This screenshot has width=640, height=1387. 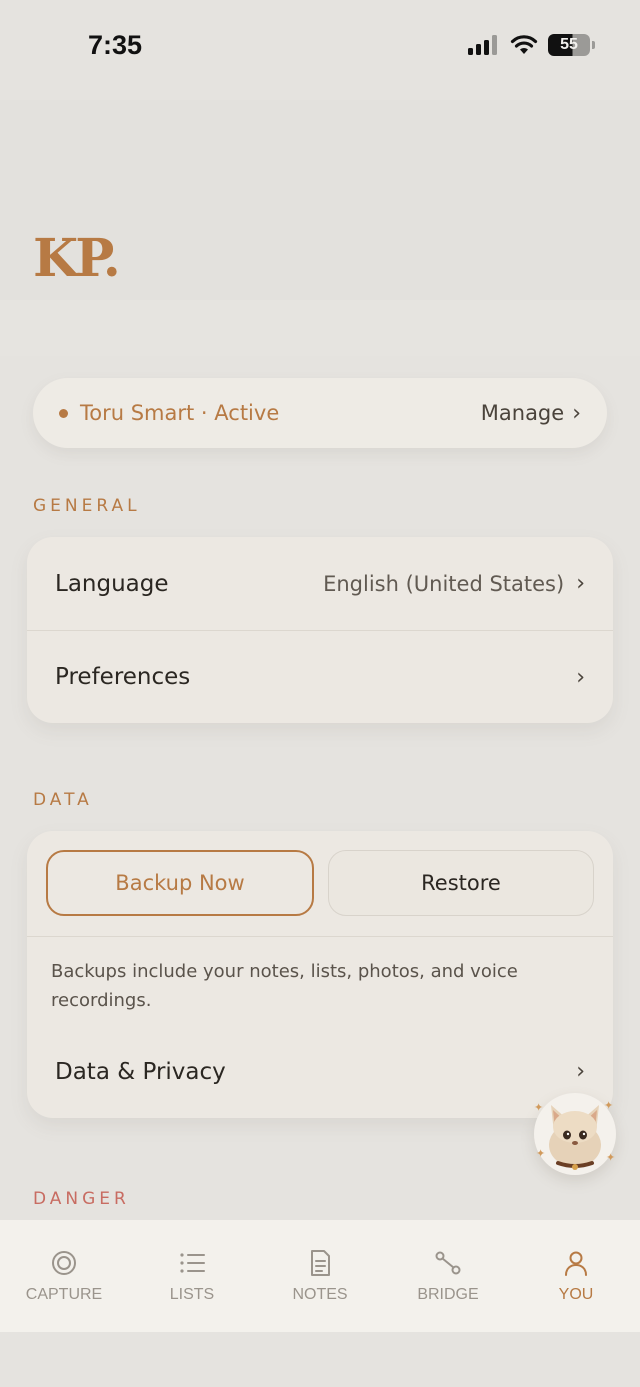 What do you see at coordinates (569, 44) in the screenshot?
I see `battery-level: 55` at bounding box center [569, 44].